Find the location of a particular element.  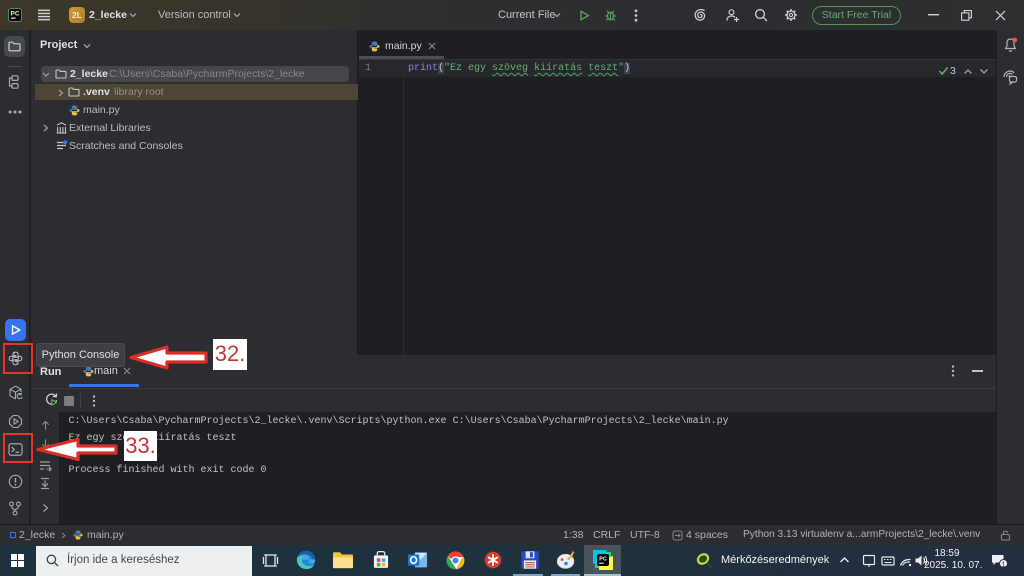

svg-text: 1 is located at coordinates (1003, 563).